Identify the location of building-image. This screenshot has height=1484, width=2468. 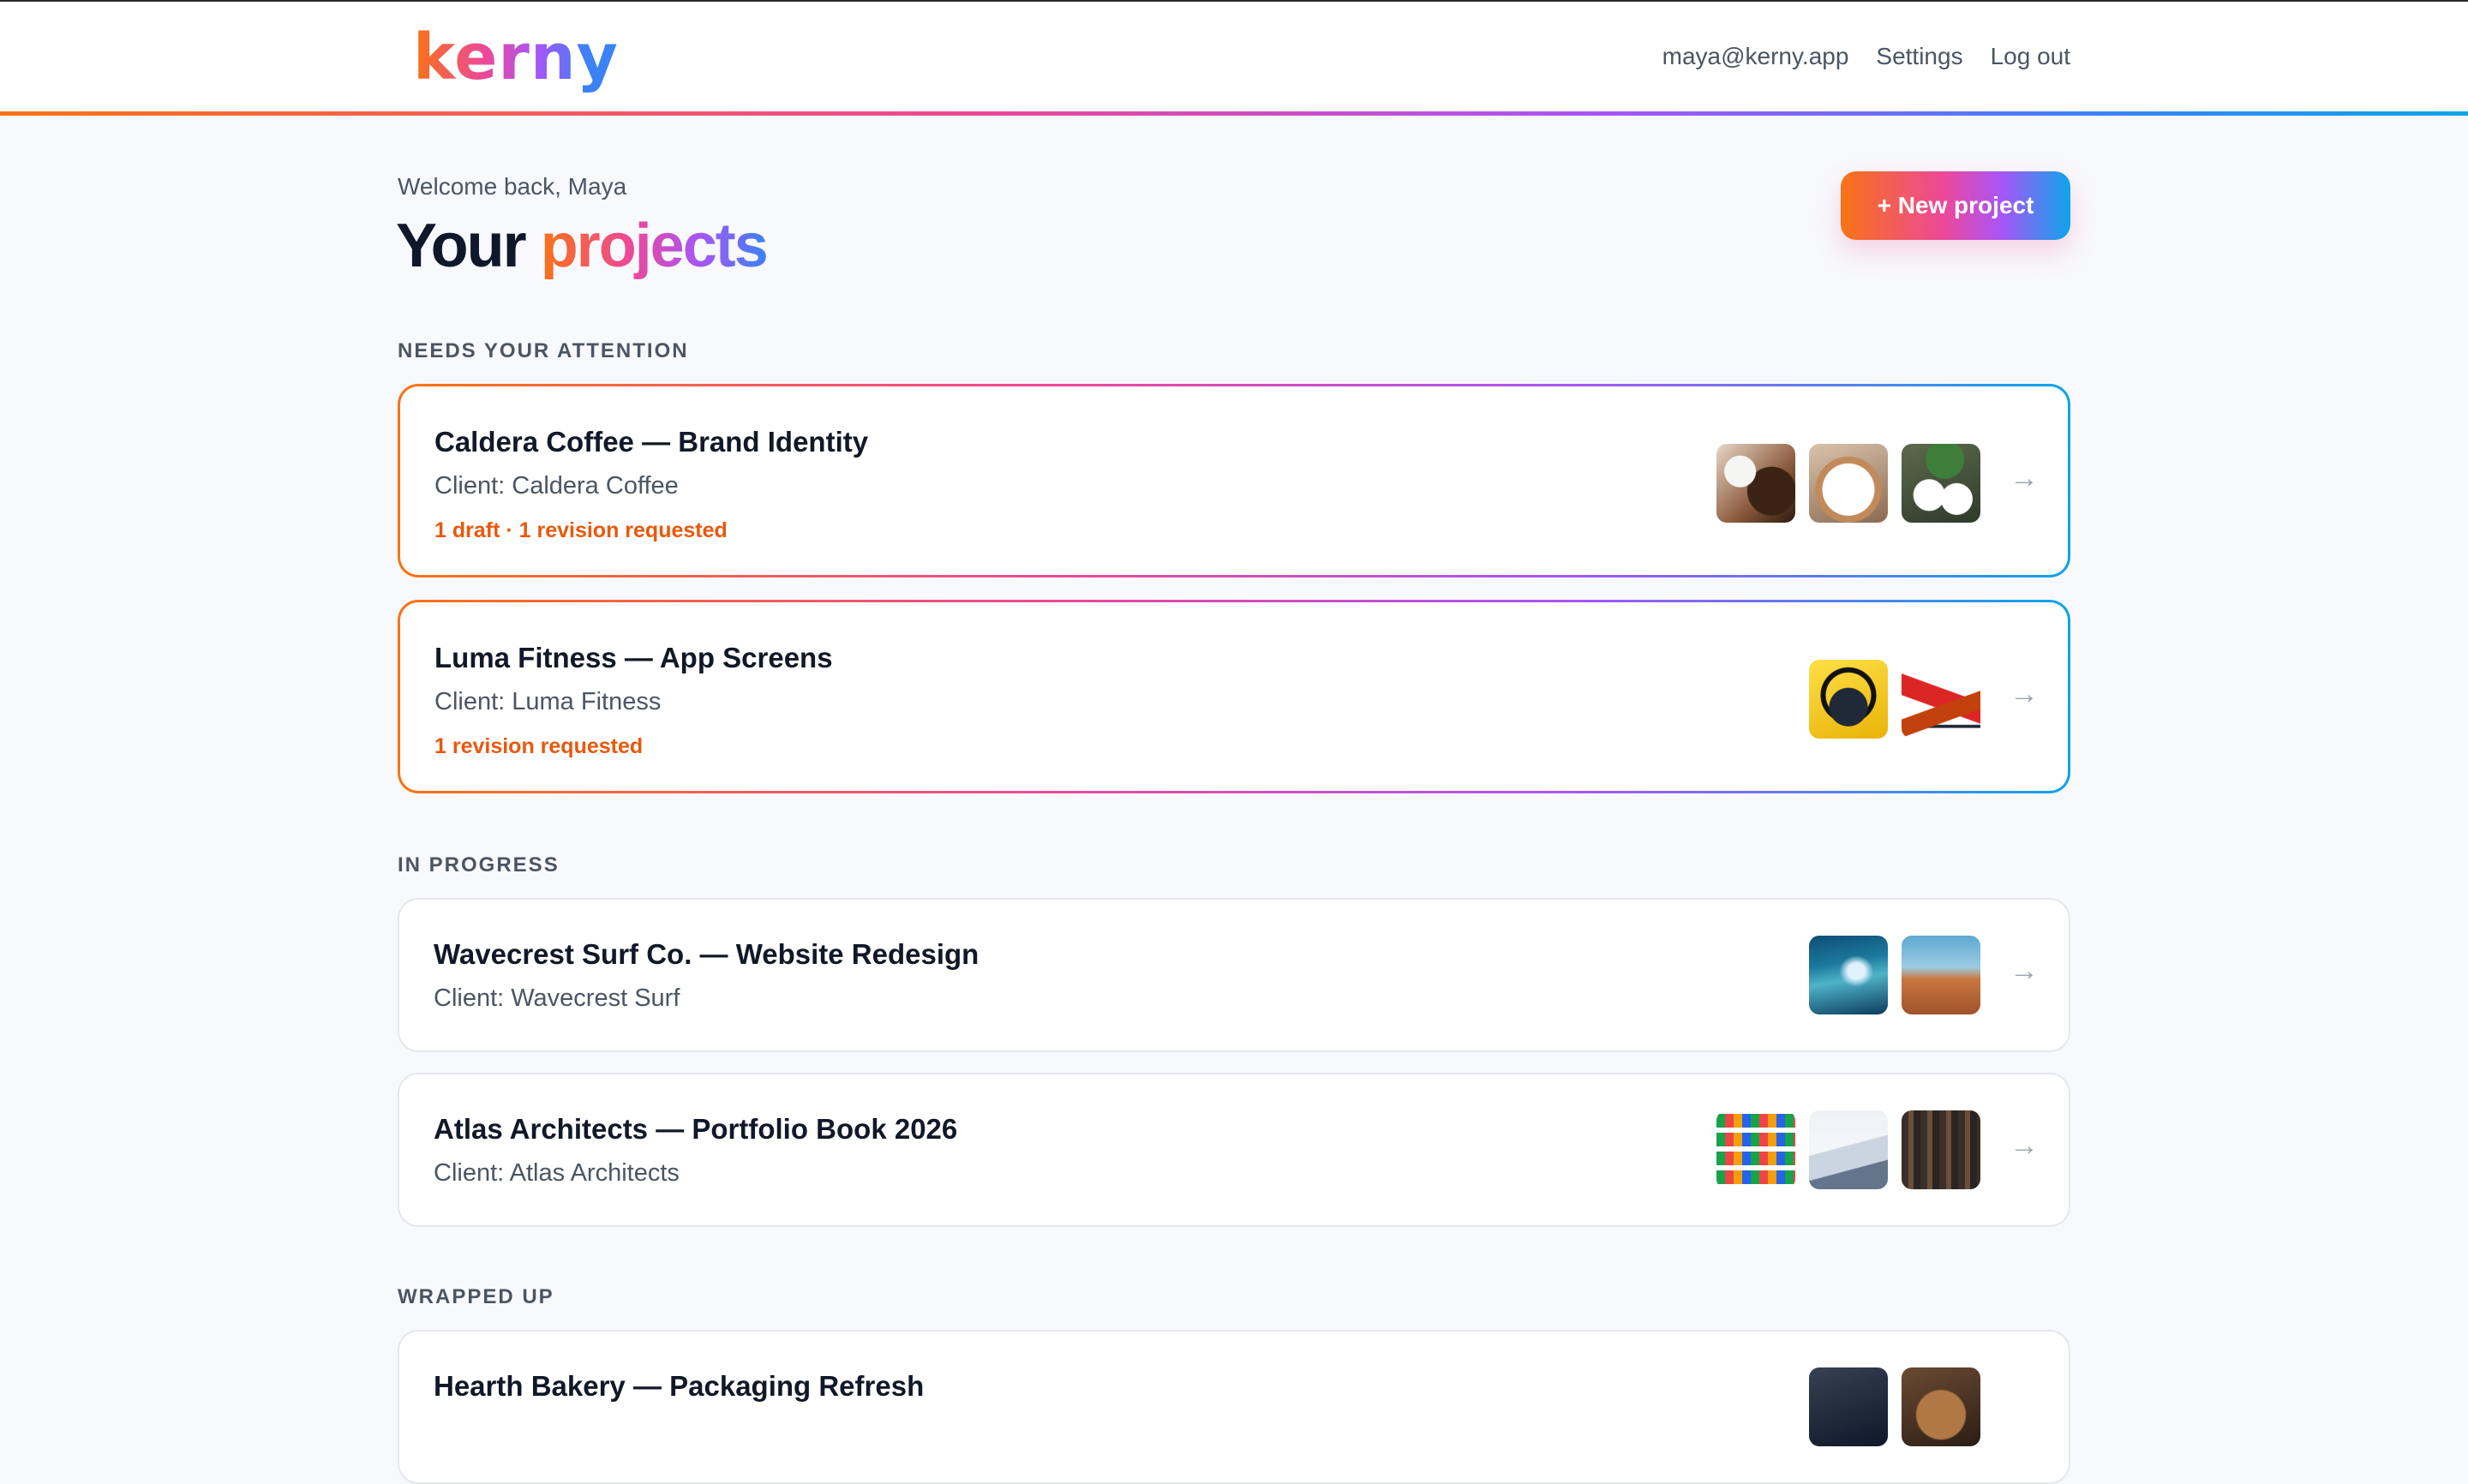
(1848, 1149).